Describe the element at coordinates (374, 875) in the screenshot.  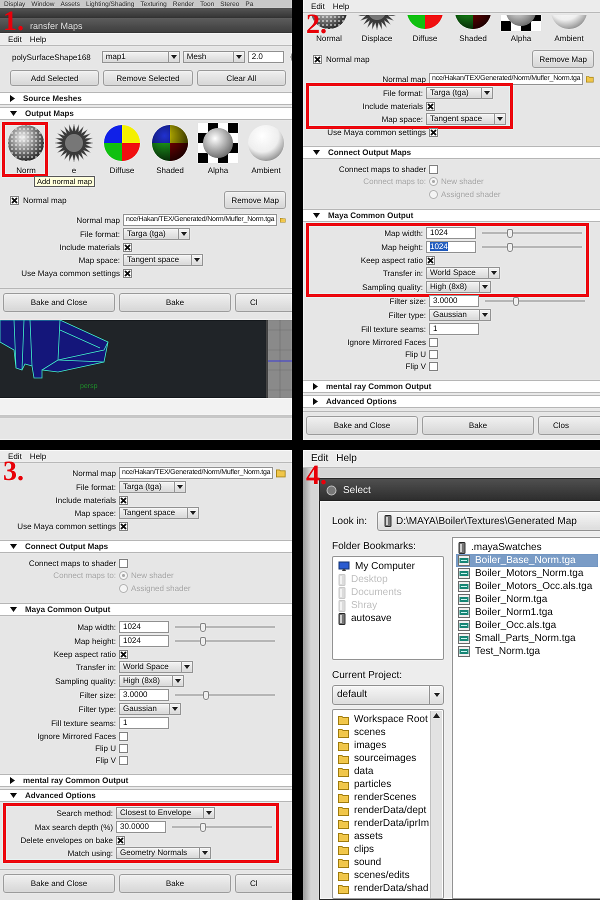
I see `folder-item: scenes/edits` at that location.